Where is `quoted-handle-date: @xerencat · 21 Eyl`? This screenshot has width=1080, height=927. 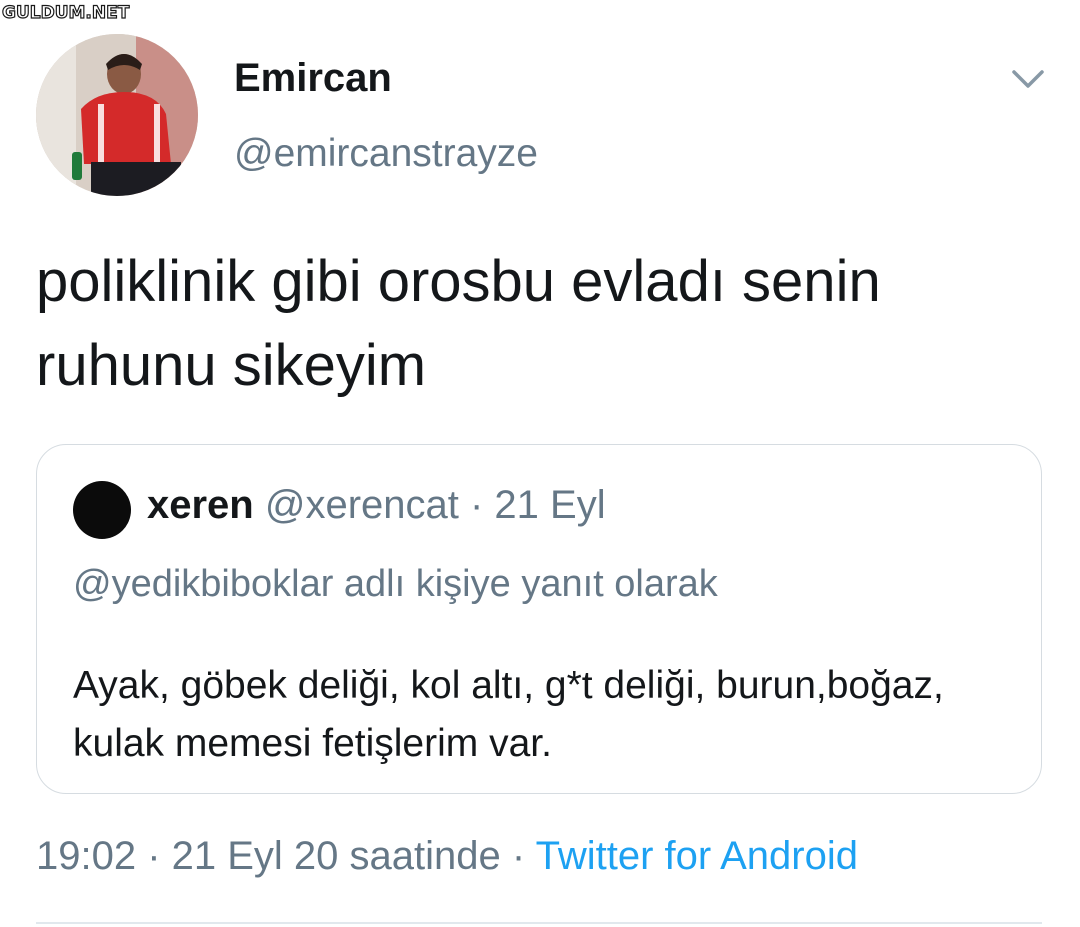 quoted-handle-date: @xerencat · 21 Eyl is located at coordinates (429, 505).